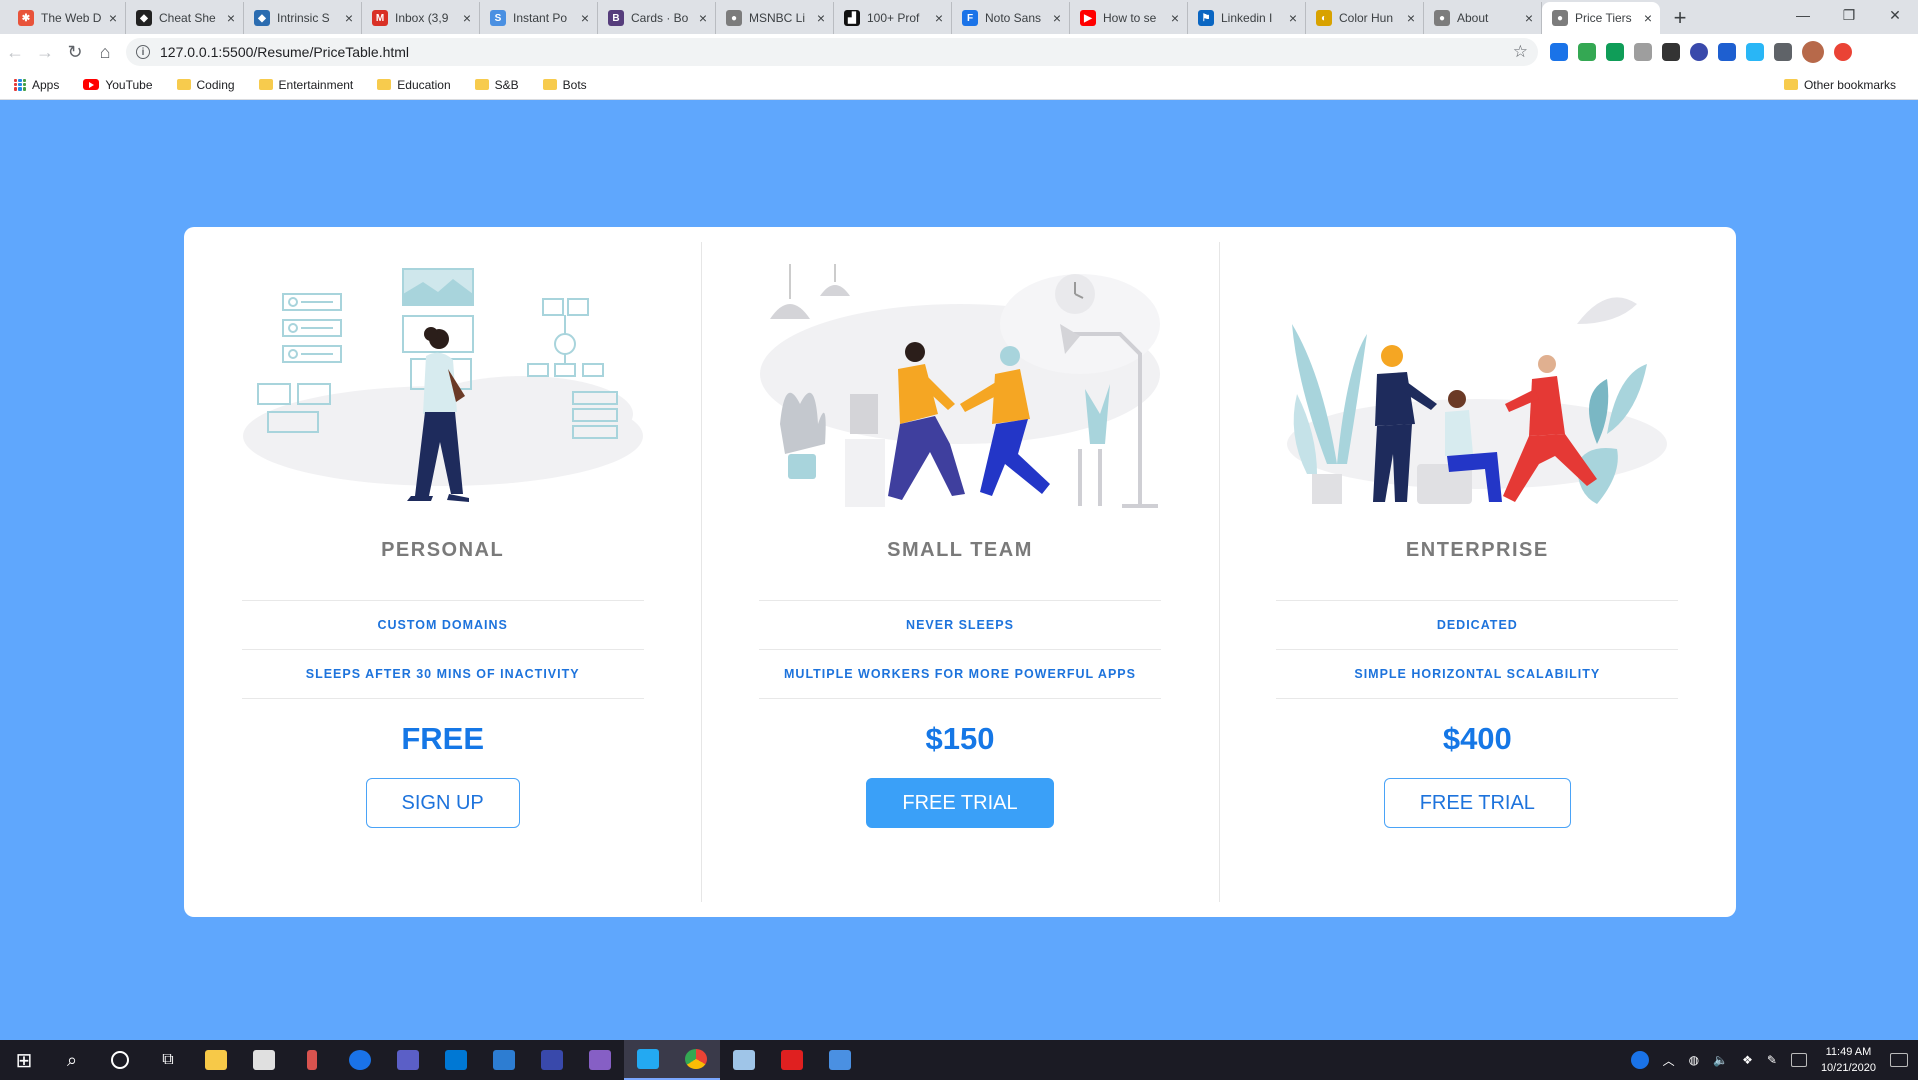  What do you see at coordinates (265, 84) in the screenshot?
I see `folder-icon` at bounding box center [265, 84].